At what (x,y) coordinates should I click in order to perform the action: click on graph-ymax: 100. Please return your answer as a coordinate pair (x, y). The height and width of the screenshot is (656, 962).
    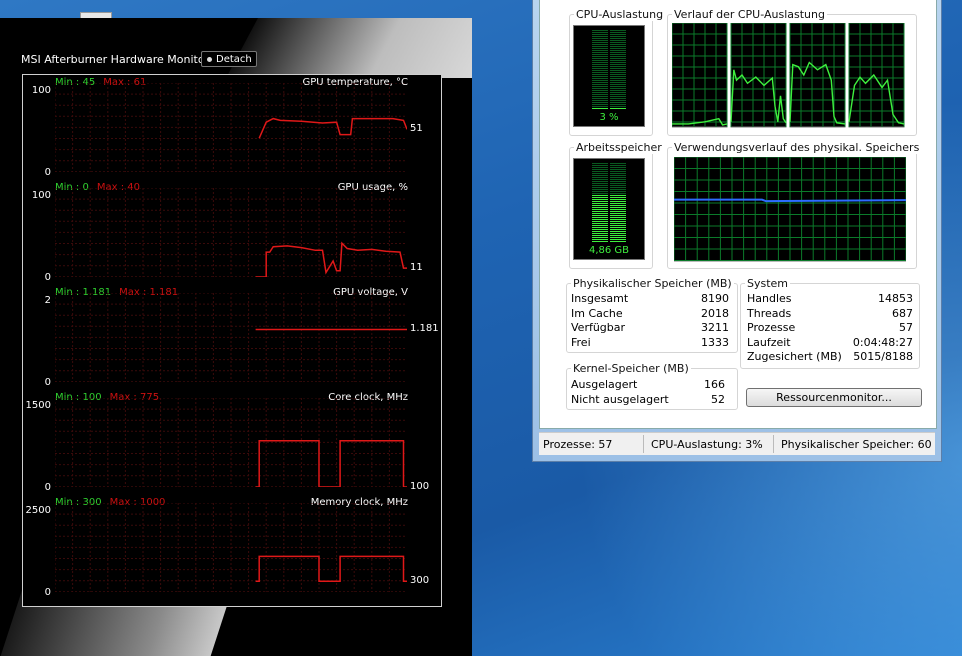
    Looking at the image, I should click on (41, 90).